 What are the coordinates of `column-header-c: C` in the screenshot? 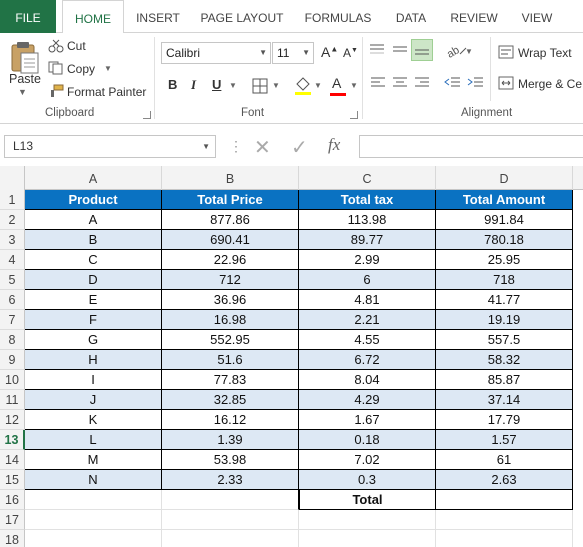 It's located at (367, 178).